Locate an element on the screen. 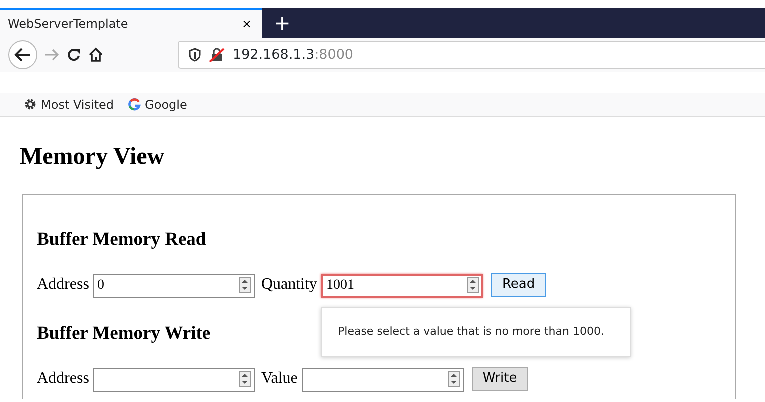 The height and width of the screenshot is (402, 765). new-tab-button: + is located at coordinates (282, 23).